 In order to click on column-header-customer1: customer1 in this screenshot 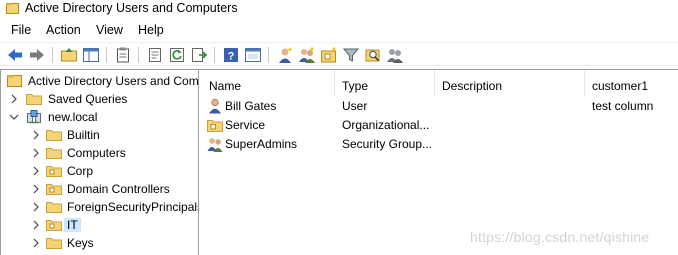, I will do `click(631, 83)`.